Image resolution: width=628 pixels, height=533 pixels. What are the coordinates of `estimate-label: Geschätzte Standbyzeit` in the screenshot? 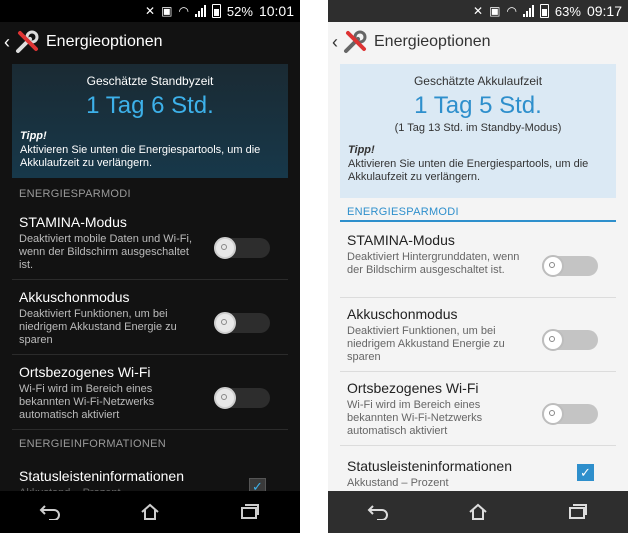 It's located at (150, 81).